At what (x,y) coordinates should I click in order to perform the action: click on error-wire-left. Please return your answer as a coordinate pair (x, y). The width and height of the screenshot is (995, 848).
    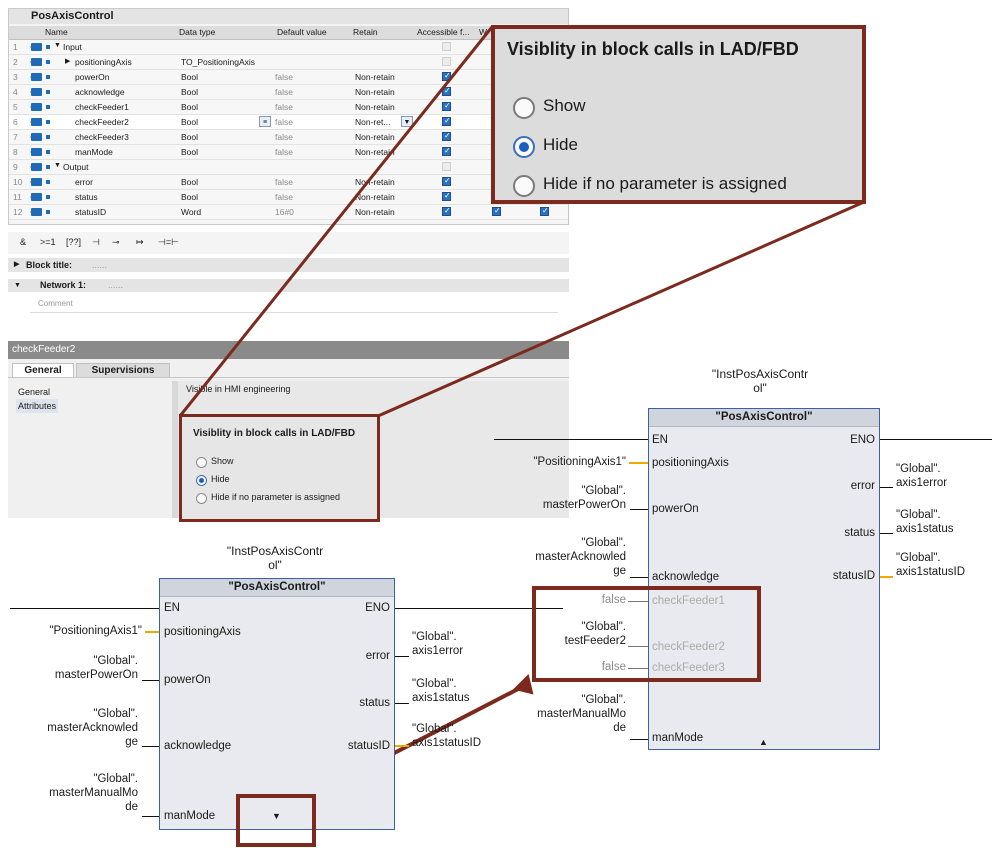
    Looking at the image, I should click on (402, 656).